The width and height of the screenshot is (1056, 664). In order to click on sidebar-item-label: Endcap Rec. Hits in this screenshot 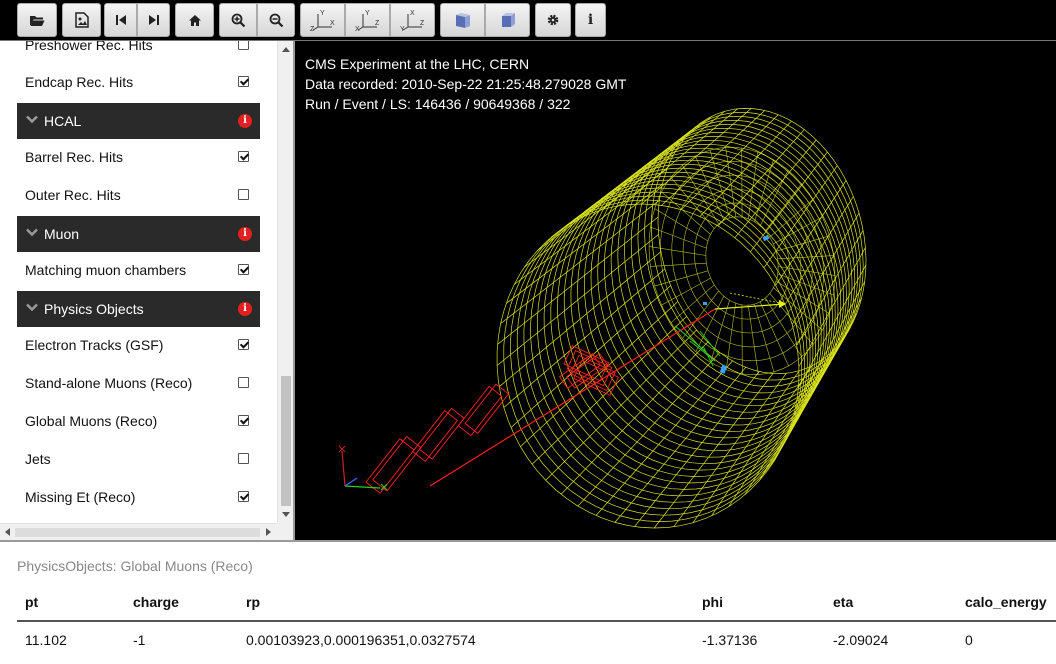, I will do `click(79, 82)`.